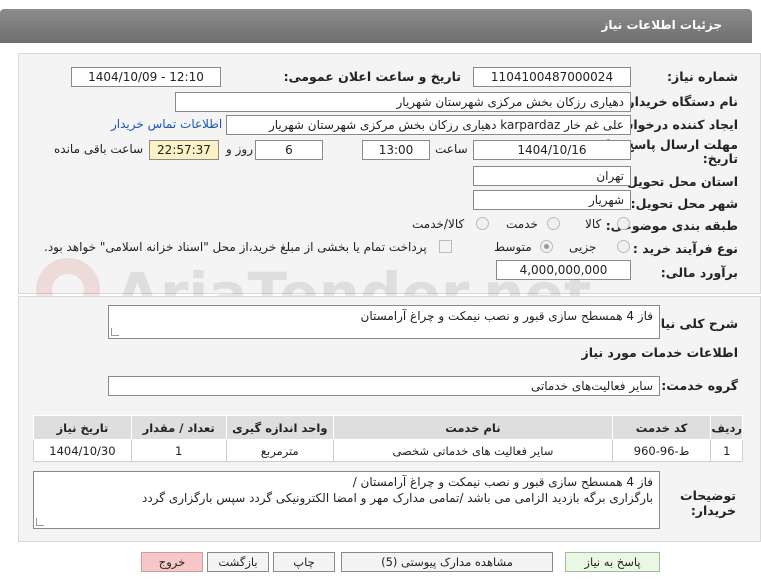 The width and height of the screenshot is (761, 588). I want to click on col-quantity: تعداد / مقدار, so click(178, 427).